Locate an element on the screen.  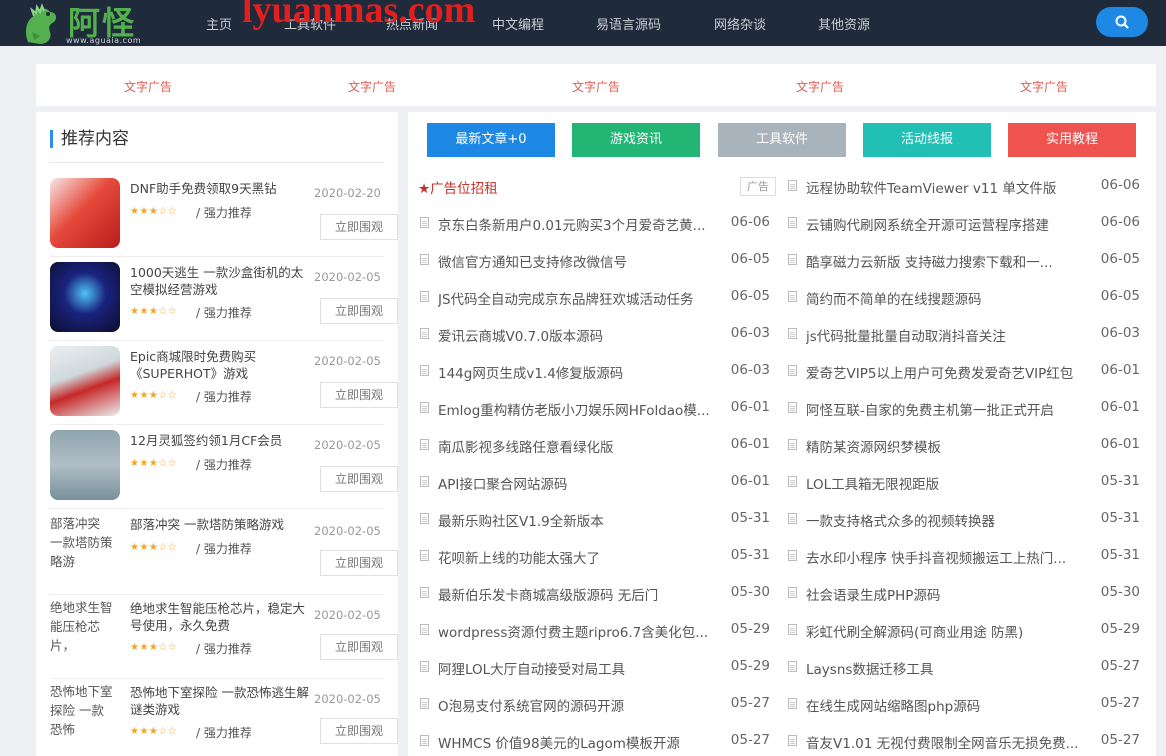
tab-tool-software: 工具软件 is located at coordinates (782, 140).